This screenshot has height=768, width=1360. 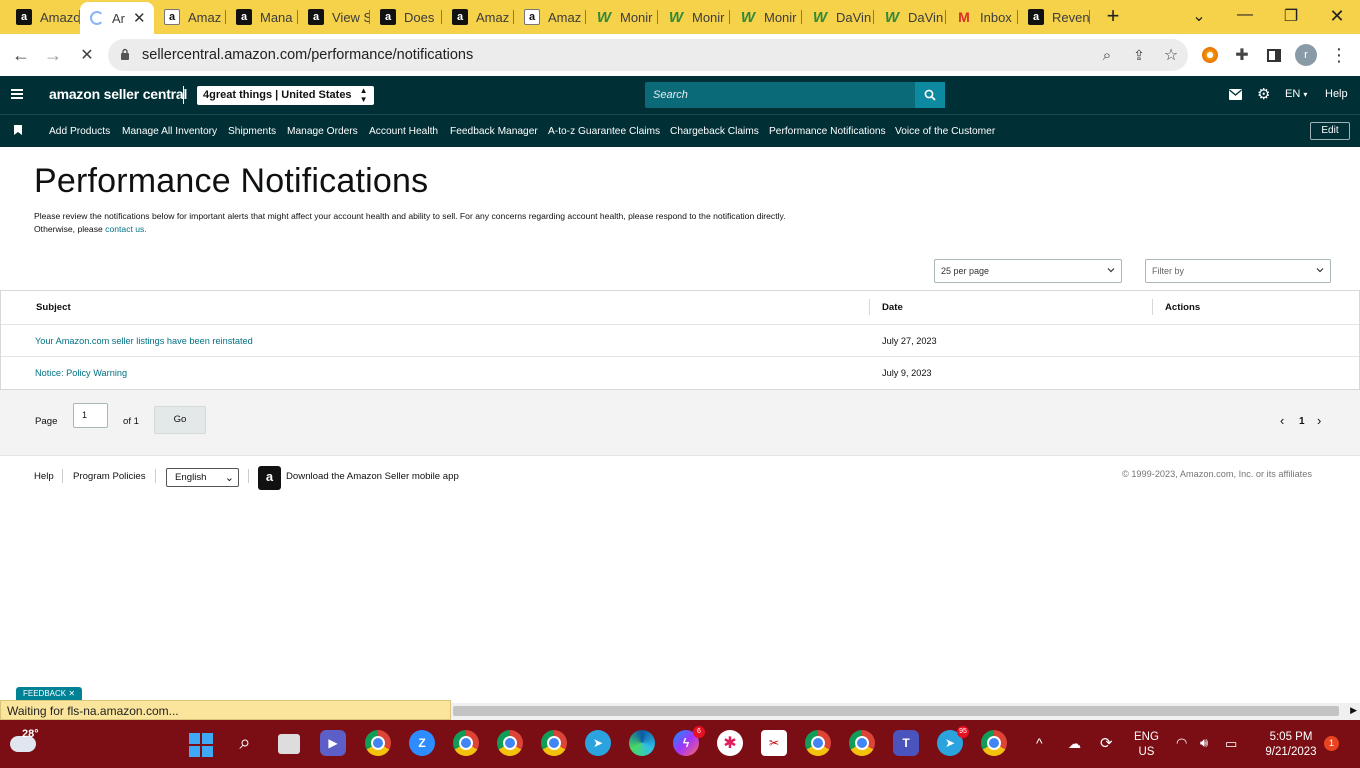 What do you see at coordinates (604, 131) in the screenshot?
I see `nav-a-to-z-claims: A-to-z Guarantee Claims` at bounding box center [604, 131].